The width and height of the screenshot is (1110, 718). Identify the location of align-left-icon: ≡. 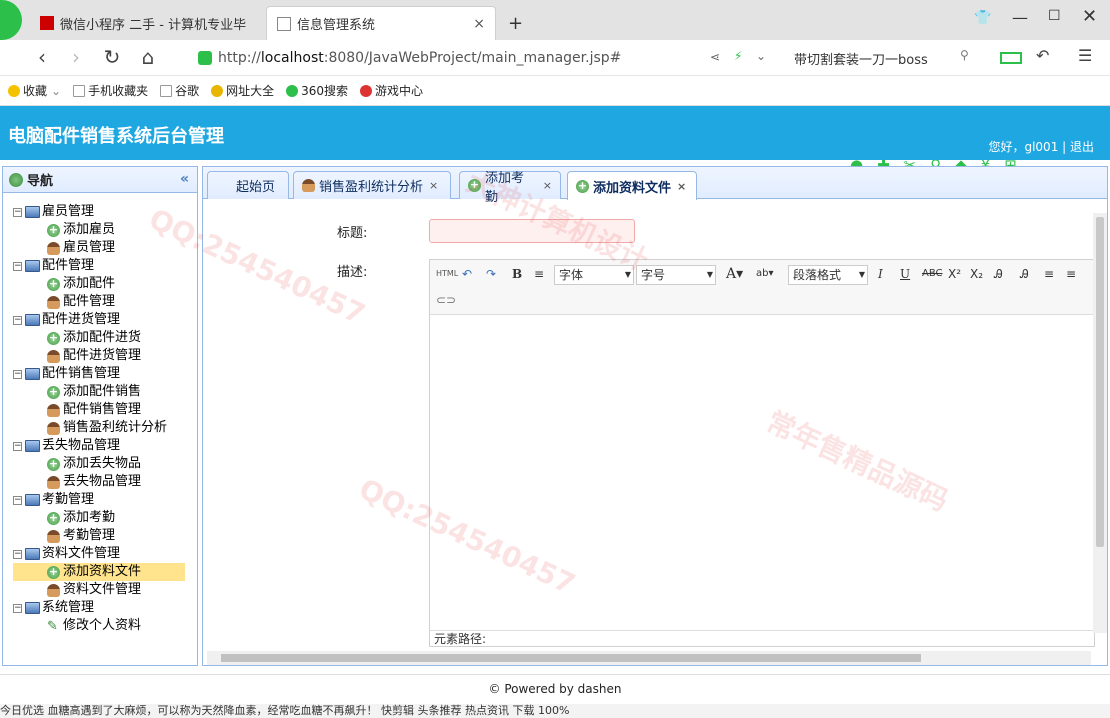
(1049, 274).